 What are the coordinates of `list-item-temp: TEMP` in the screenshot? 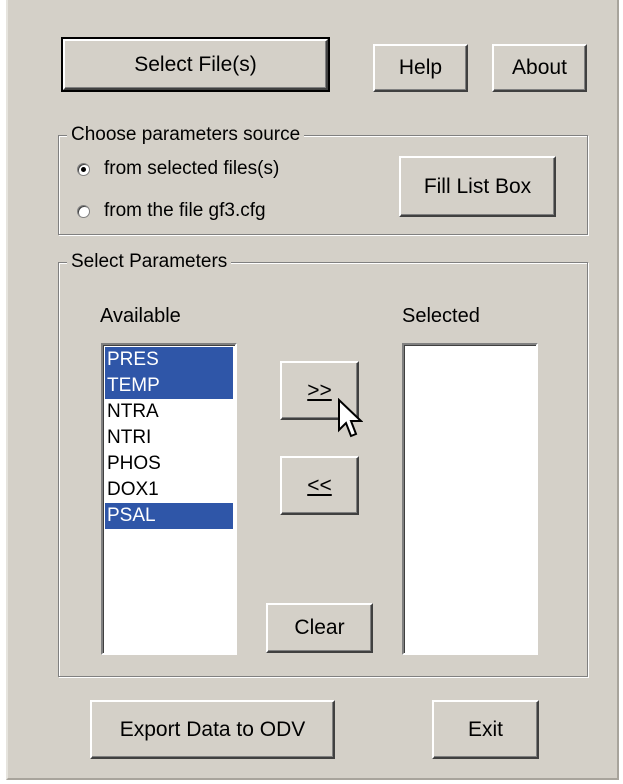 It's located at (169, 386).